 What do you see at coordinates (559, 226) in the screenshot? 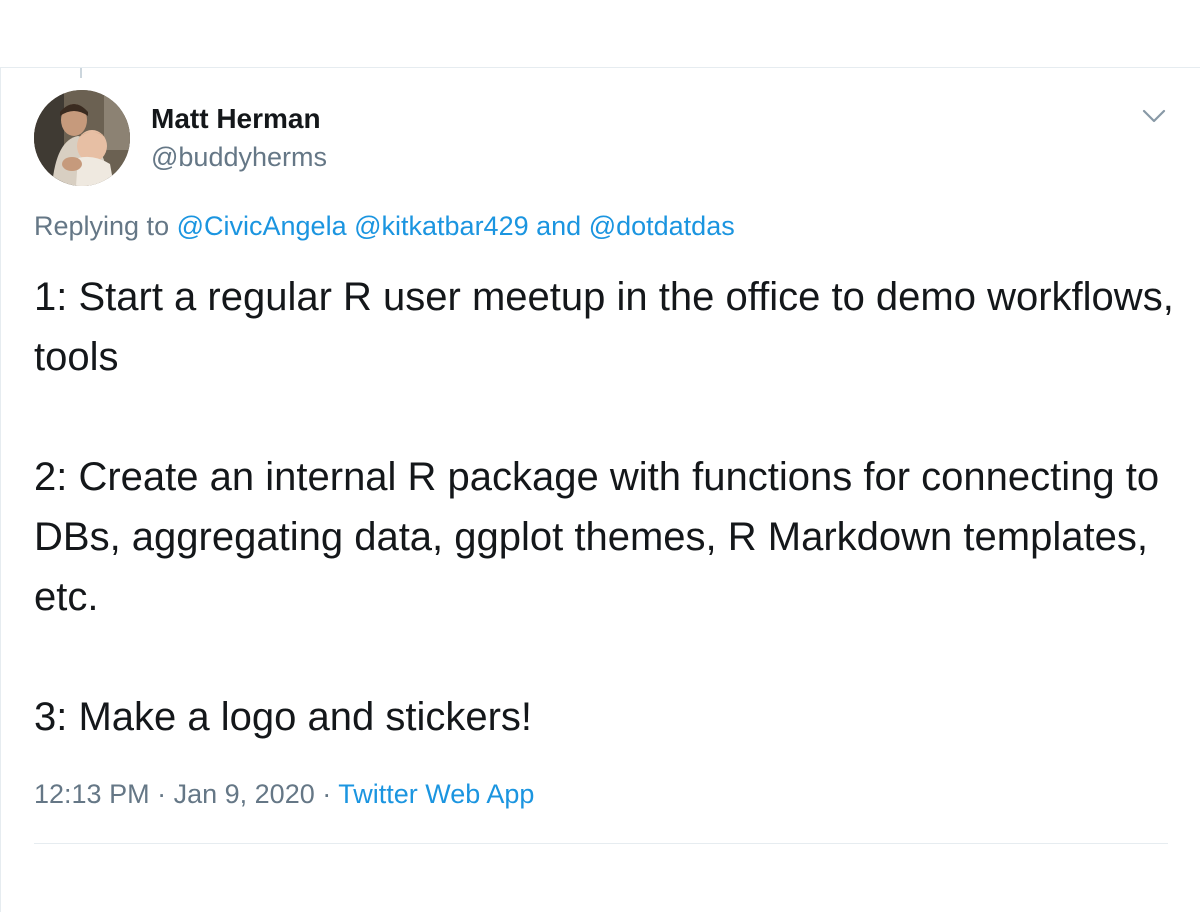
I see `mention-conjunction: and` at bounding box center [559, 226].